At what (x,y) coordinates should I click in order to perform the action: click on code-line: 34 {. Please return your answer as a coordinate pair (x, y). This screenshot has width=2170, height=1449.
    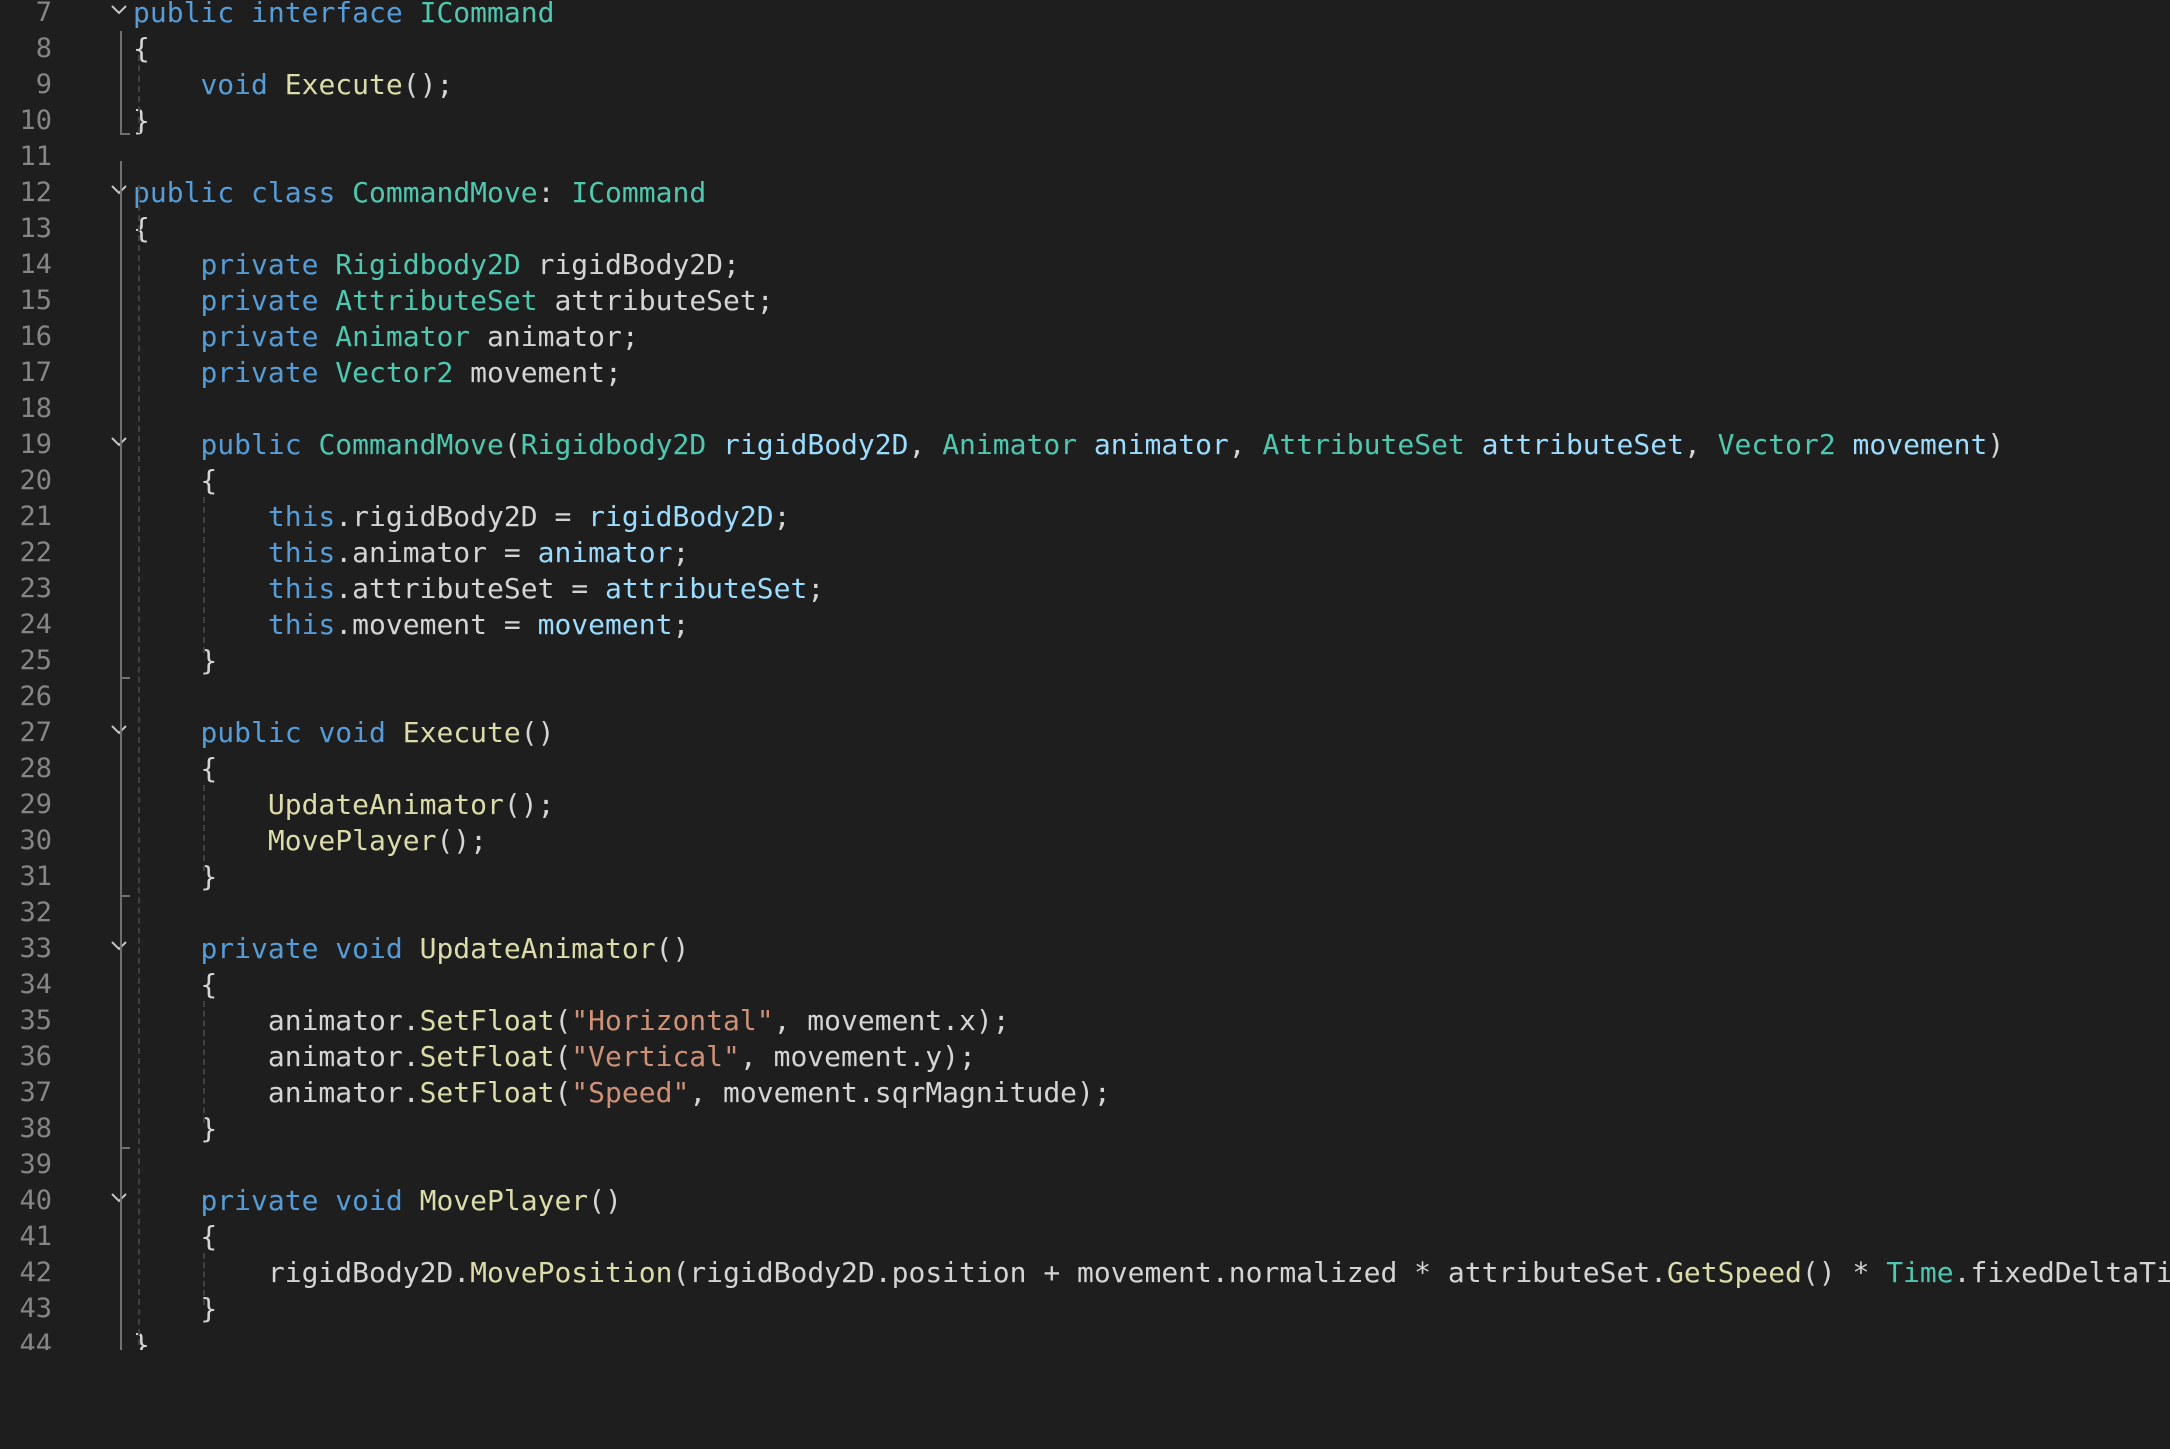
    Looking at the image, I should click on (1085, 985).